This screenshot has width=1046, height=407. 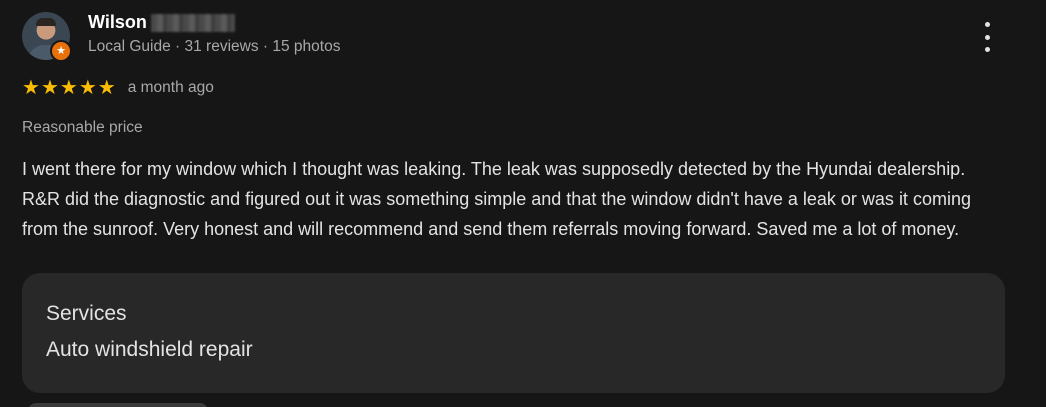 What do you see at coordinates (86, 313) in the screenshot?
I see `services-title: Services` at bounding box center [86, 313].